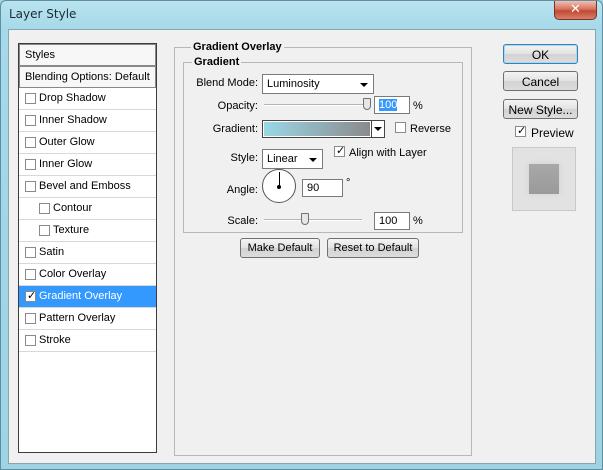 Image resolution: width=603 pixels, height=470 pixels. What do you see at coordinates (388, 105) in the screenshot?
I see `opacity-value: 100` at bounding box center [388, 105].